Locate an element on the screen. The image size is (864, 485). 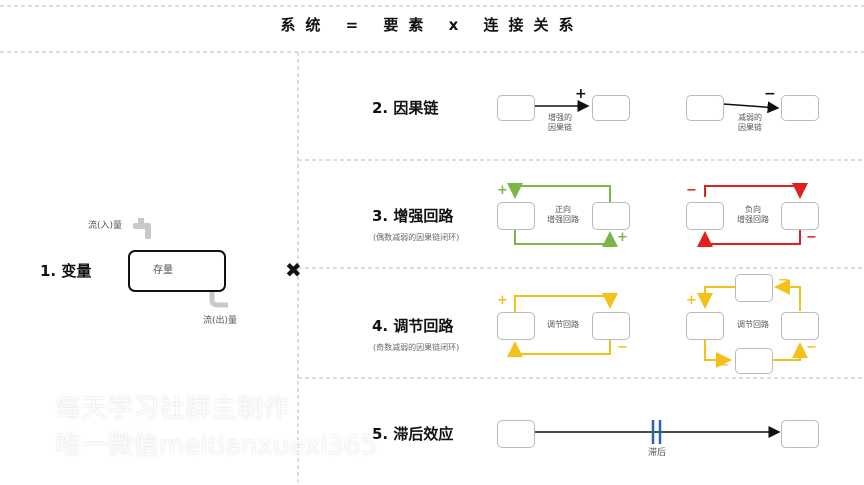
variable-label: 1. 变量 is located at coordinates (66, 271).